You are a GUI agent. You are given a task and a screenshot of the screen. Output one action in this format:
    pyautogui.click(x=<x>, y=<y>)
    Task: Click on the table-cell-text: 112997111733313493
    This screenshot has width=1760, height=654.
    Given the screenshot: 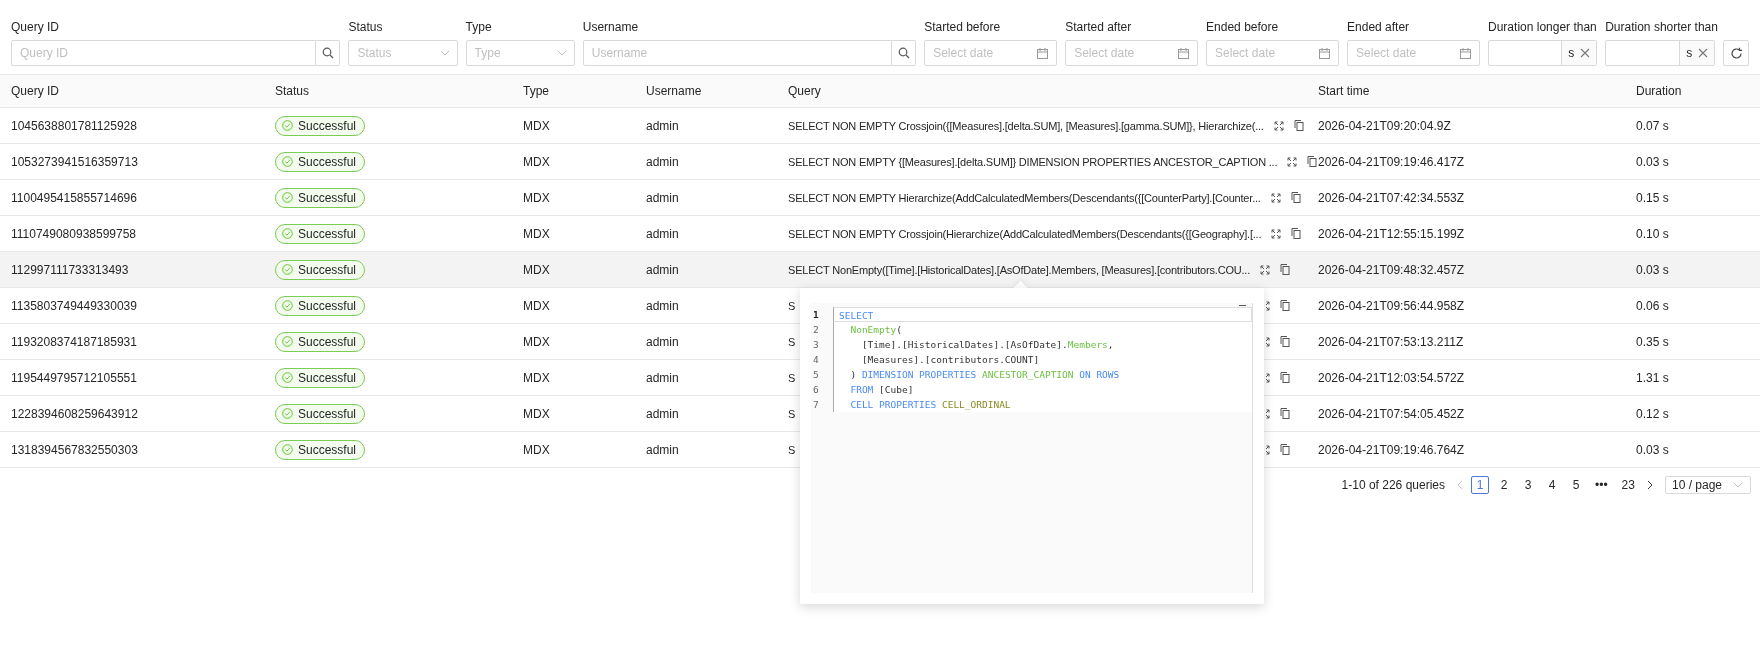 What is the action you would take?
    pyautogui.click(x=70, y=269)
    